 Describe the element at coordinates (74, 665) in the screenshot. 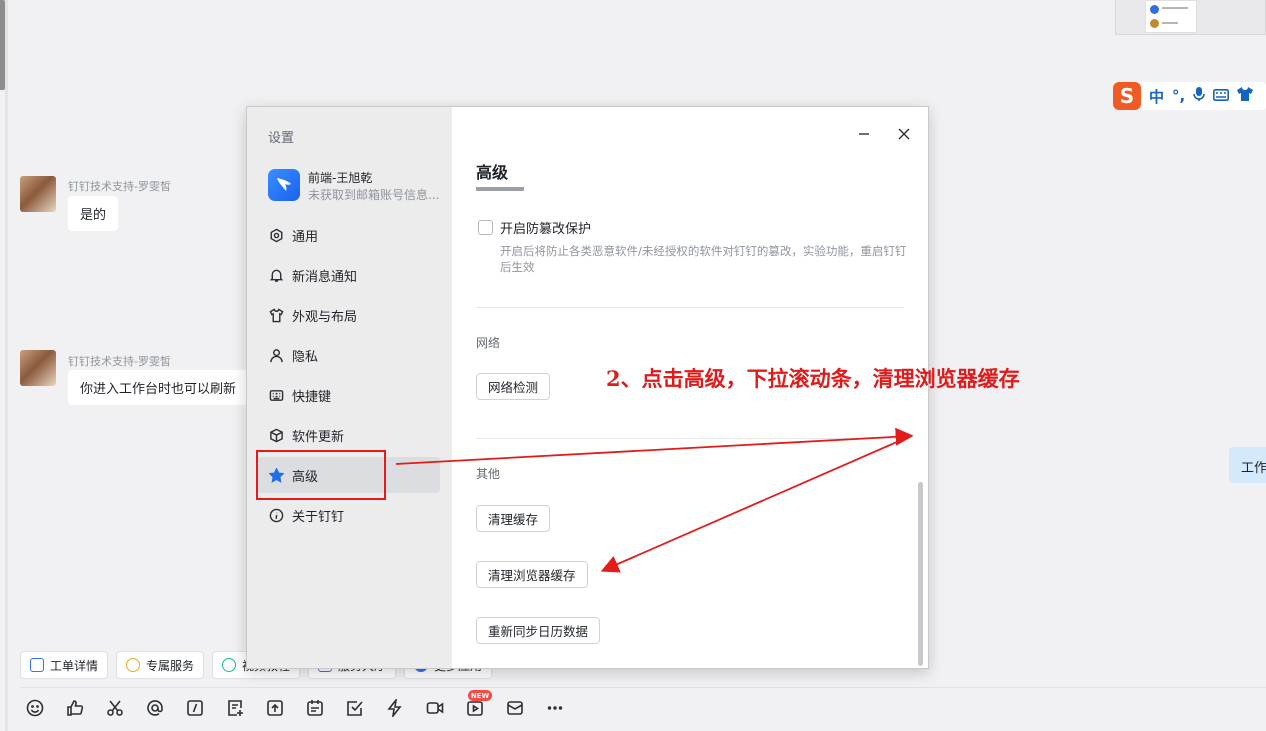

I see `chip-label: 工单详情` at that location.